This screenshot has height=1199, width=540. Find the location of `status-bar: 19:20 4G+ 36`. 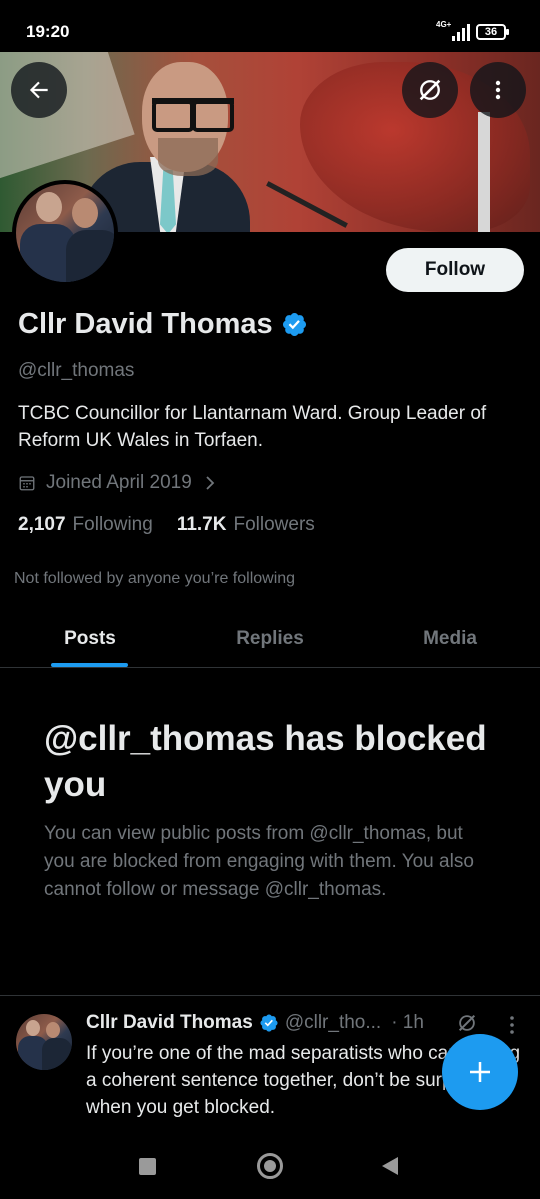

status-bar: 19:20 4G+ 36 is located at coordinates (270, 26).